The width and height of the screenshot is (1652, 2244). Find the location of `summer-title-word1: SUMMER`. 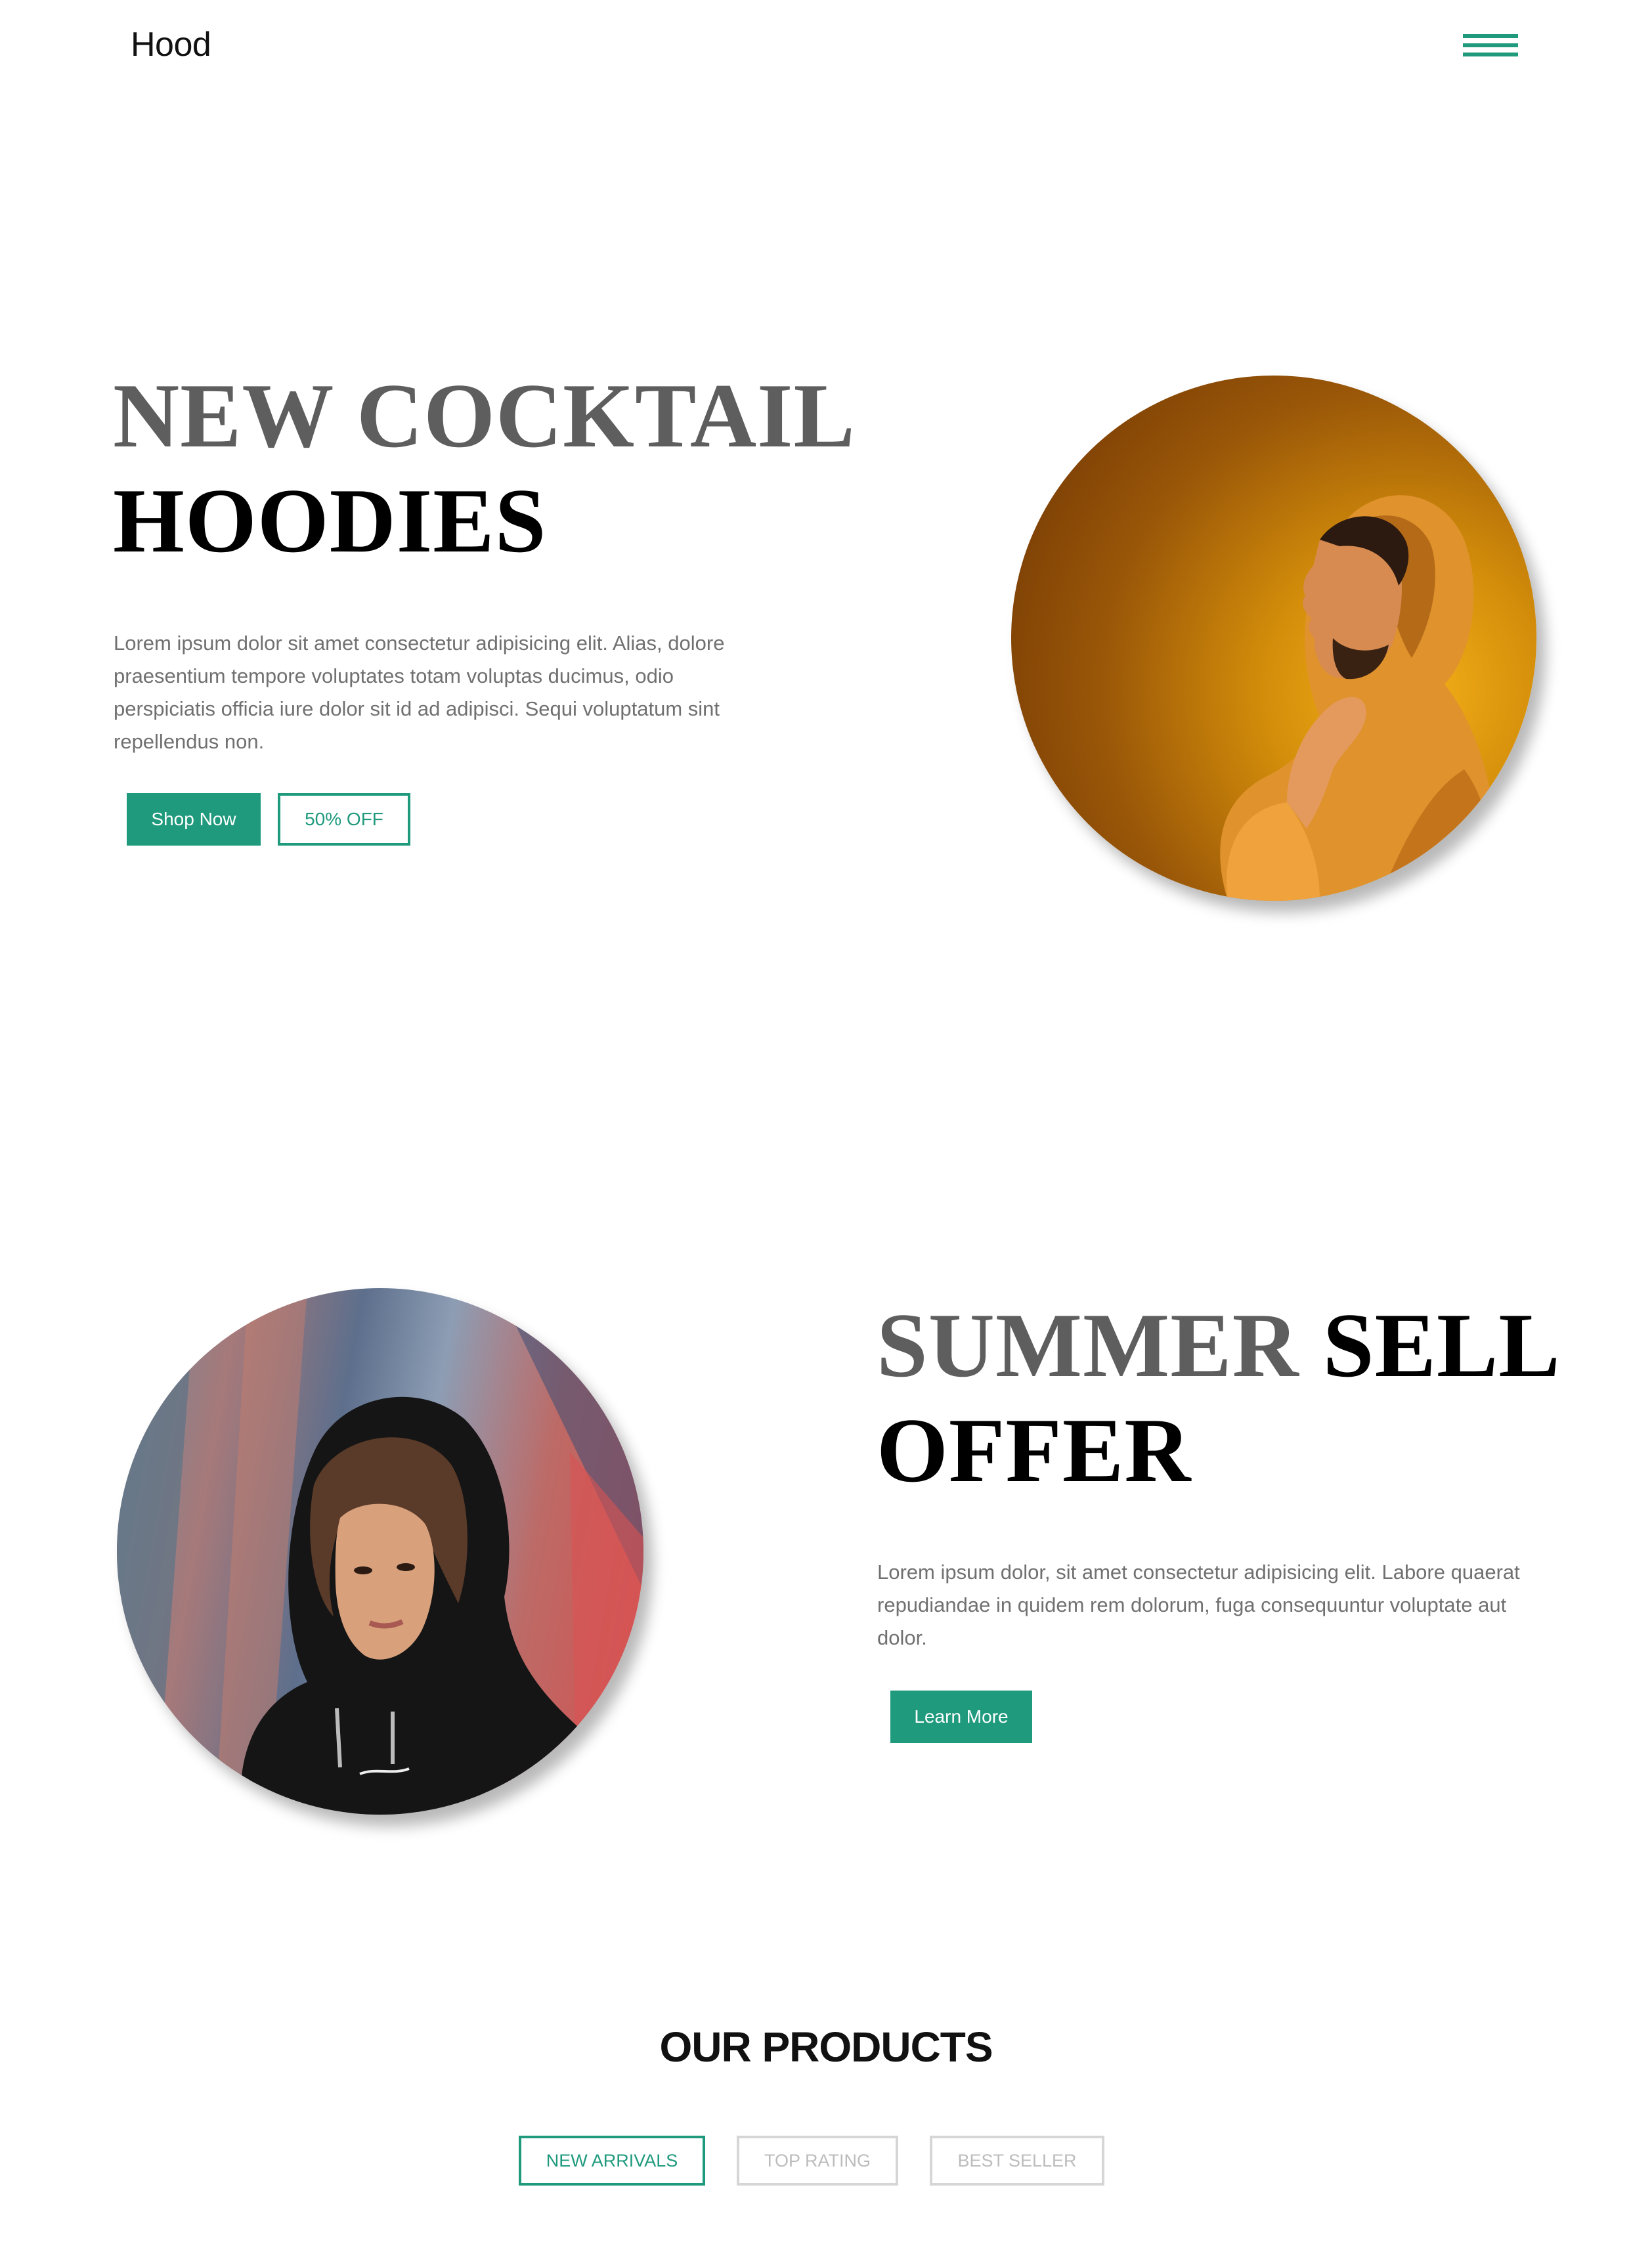

summer-title-word1: SUMMER is located at coordinates (1088, 1345).